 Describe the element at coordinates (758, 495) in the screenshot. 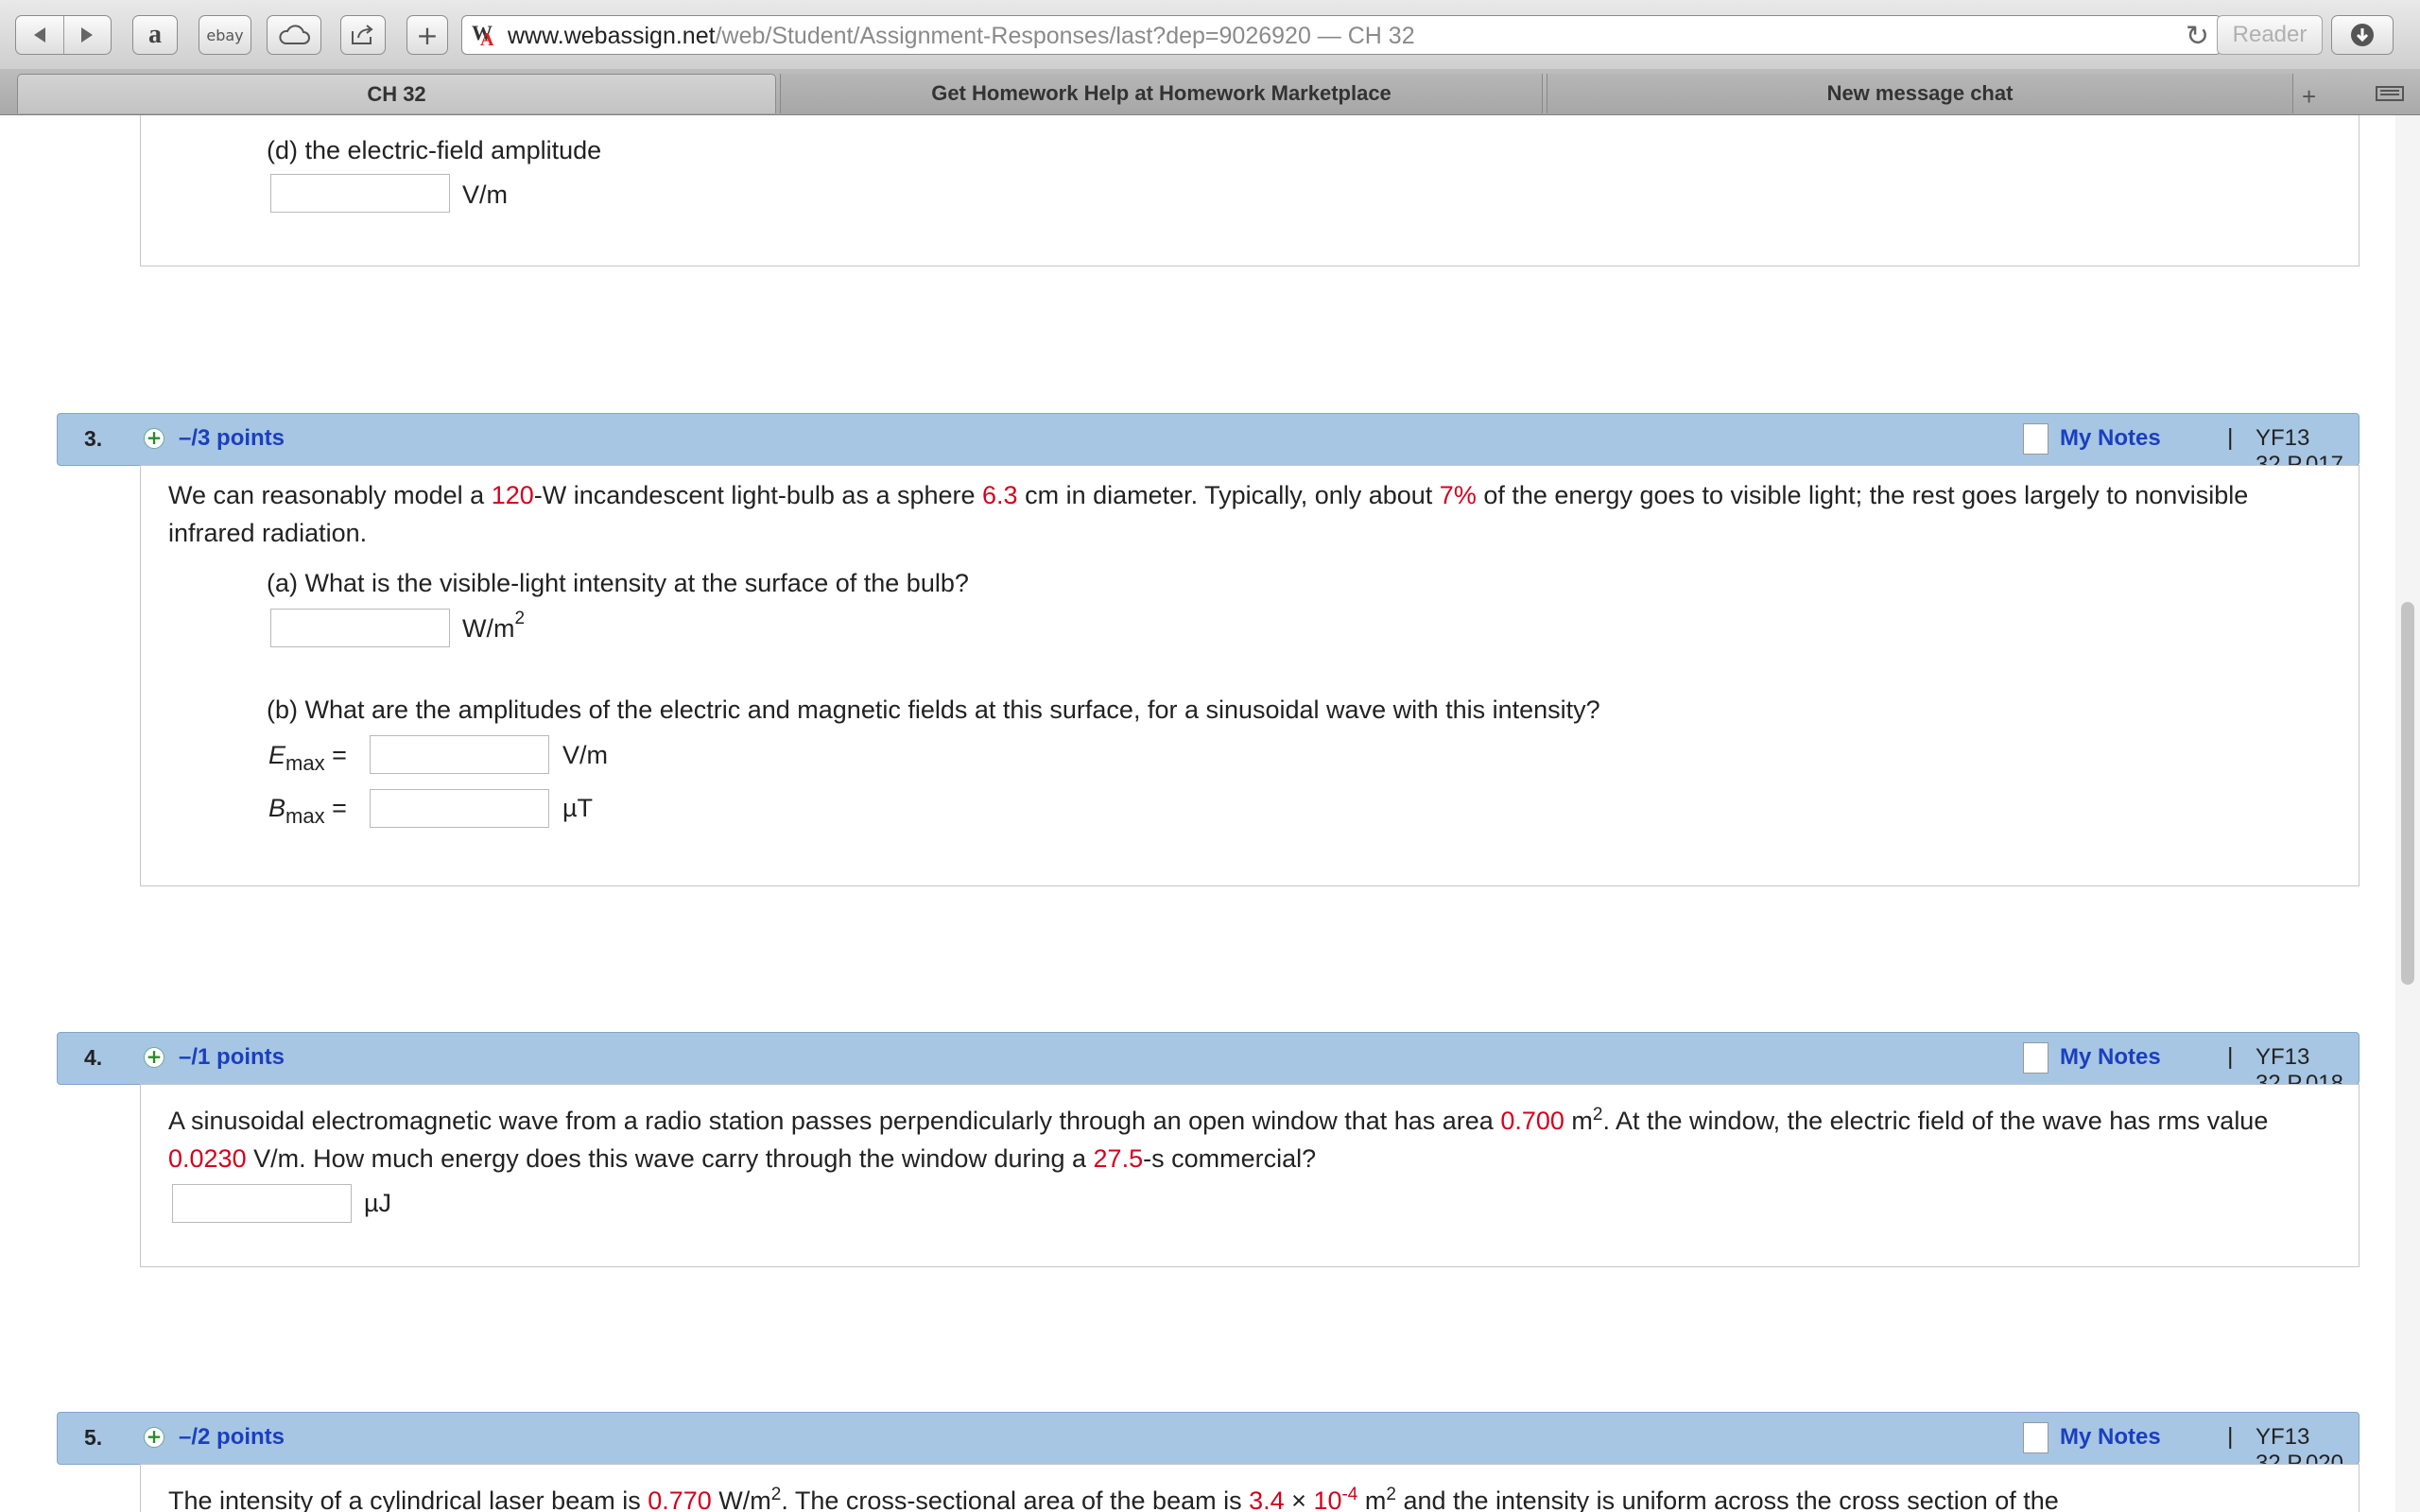

I see `text-segment: -W incandescent light-bulb as a sphere` at that location.